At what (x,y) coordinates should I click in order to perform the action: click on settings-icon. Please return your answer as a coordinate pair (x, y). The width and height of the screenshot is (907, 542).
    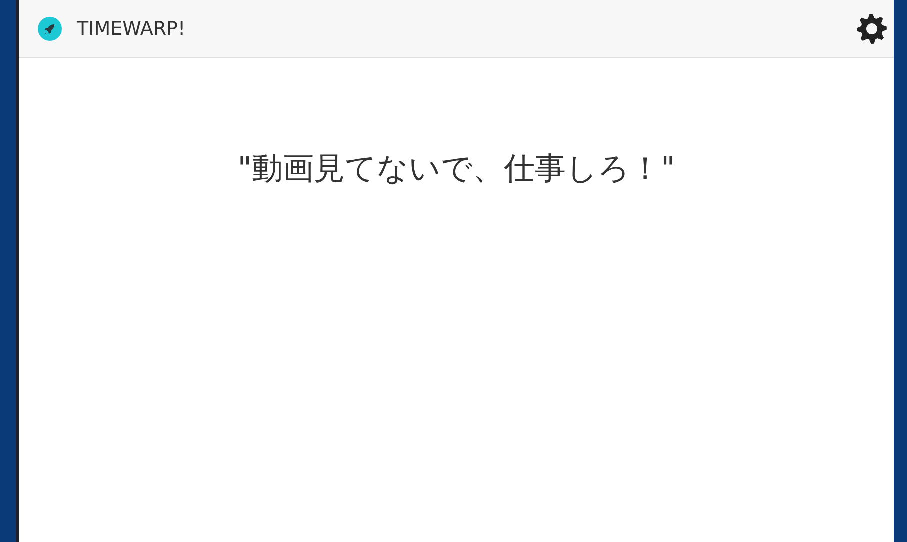
    Looking at the image, I should click on (872, 28).